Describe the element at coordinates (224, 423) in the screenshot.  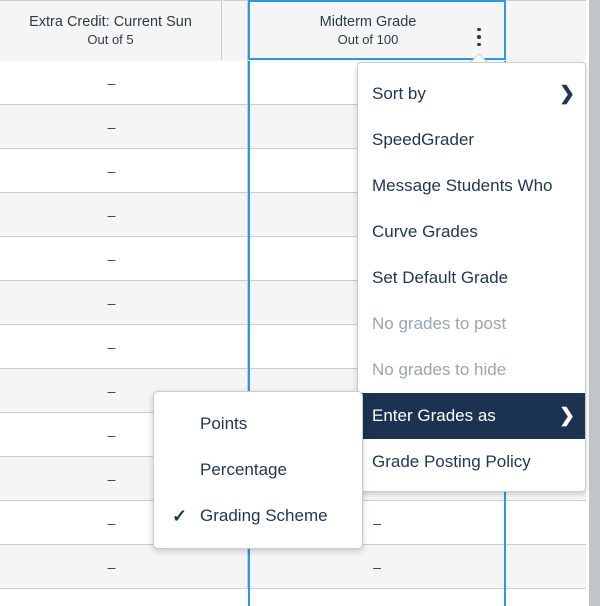
I see `submenu-item-label: Points` at that location.